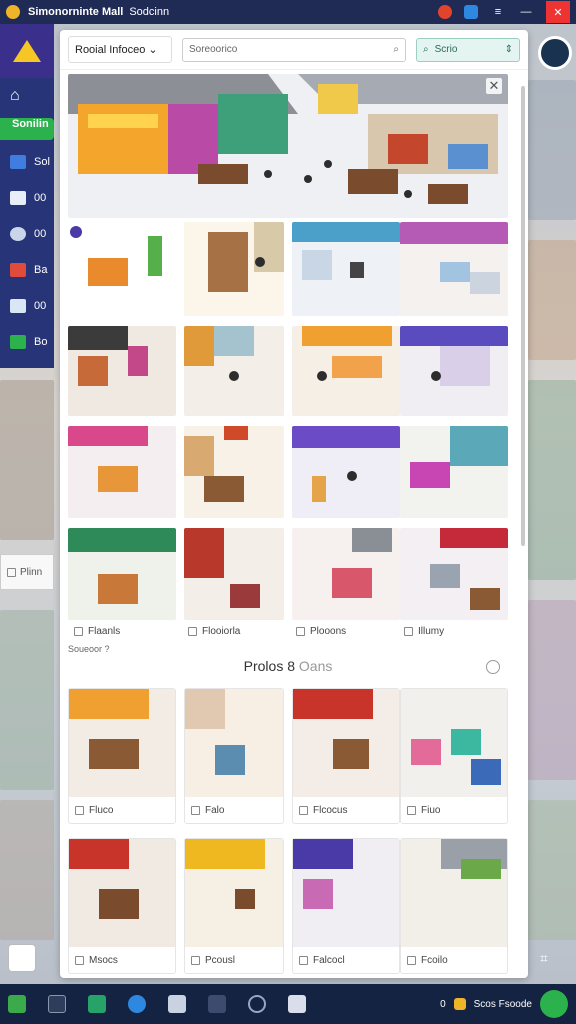 The image size is (576, 1024). I want to click on smiley-icon, so click(257, 1004).